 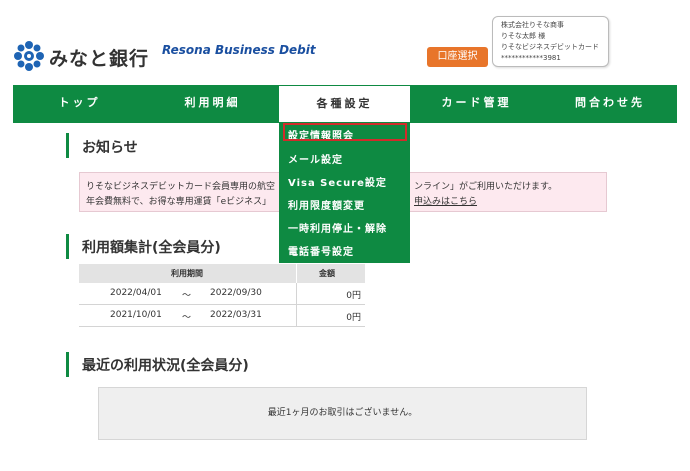 I want to click on nav-usage-details: 利用明細, so click(x=212, y=104).